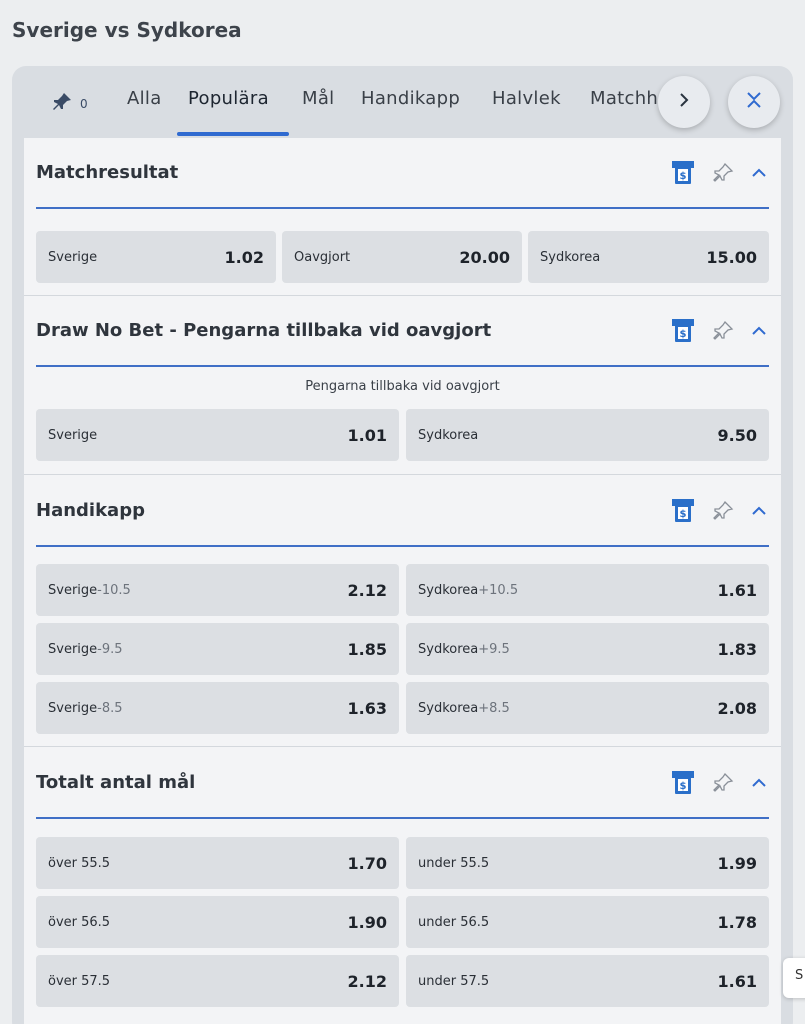 The height and width of the screenshot is (1024, 805). Describe the element at coordinates (110, 708) in the screenshot. I see `outcome-line: -8.5` at that location.